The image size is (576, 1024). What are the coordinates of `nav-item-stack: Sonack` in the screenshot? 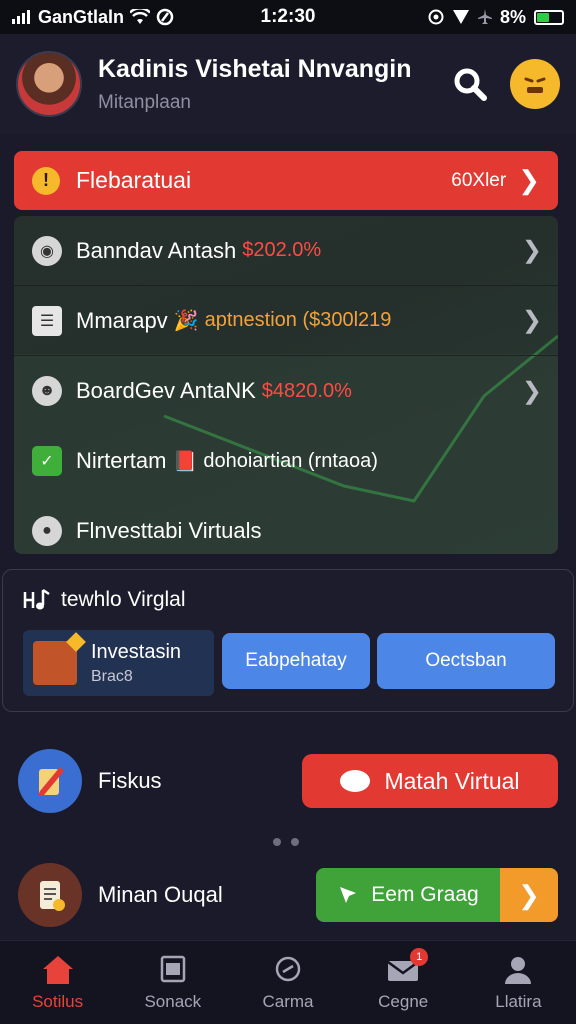 It's located at (172, 982).